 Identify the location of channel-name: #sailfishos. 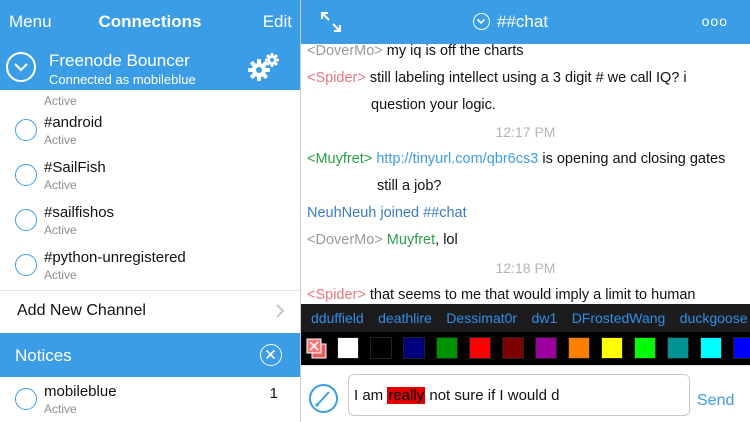
(79, 212).